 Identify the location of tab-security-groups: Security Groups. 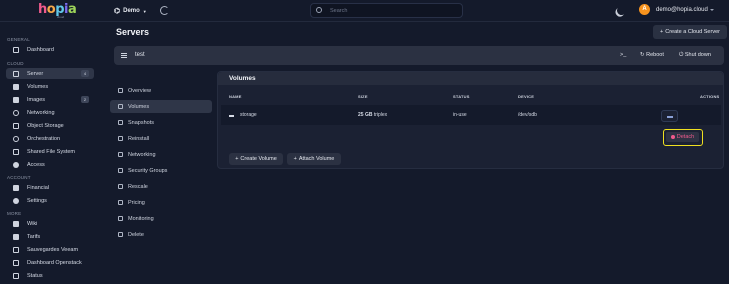
(161, 170).